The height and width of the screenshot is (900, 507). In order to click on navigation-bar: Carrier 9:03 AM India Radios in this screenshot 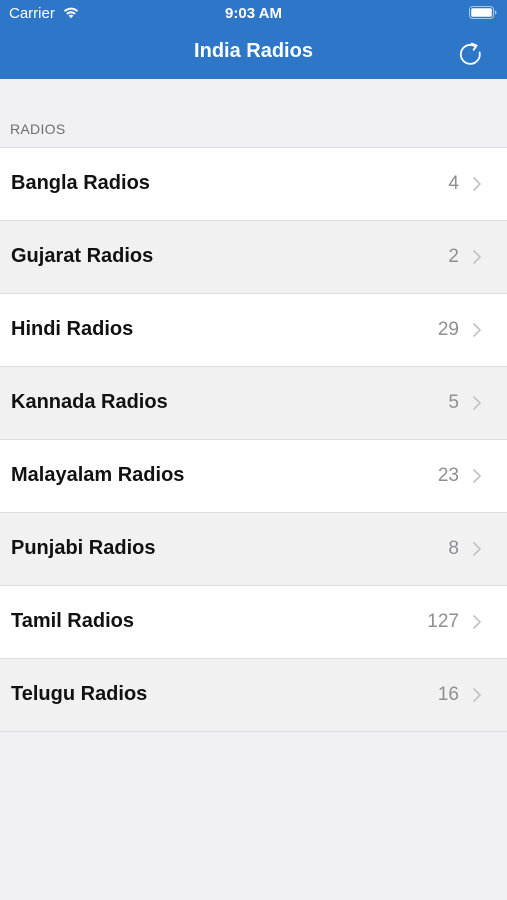, I will do `click(253, 39)`.